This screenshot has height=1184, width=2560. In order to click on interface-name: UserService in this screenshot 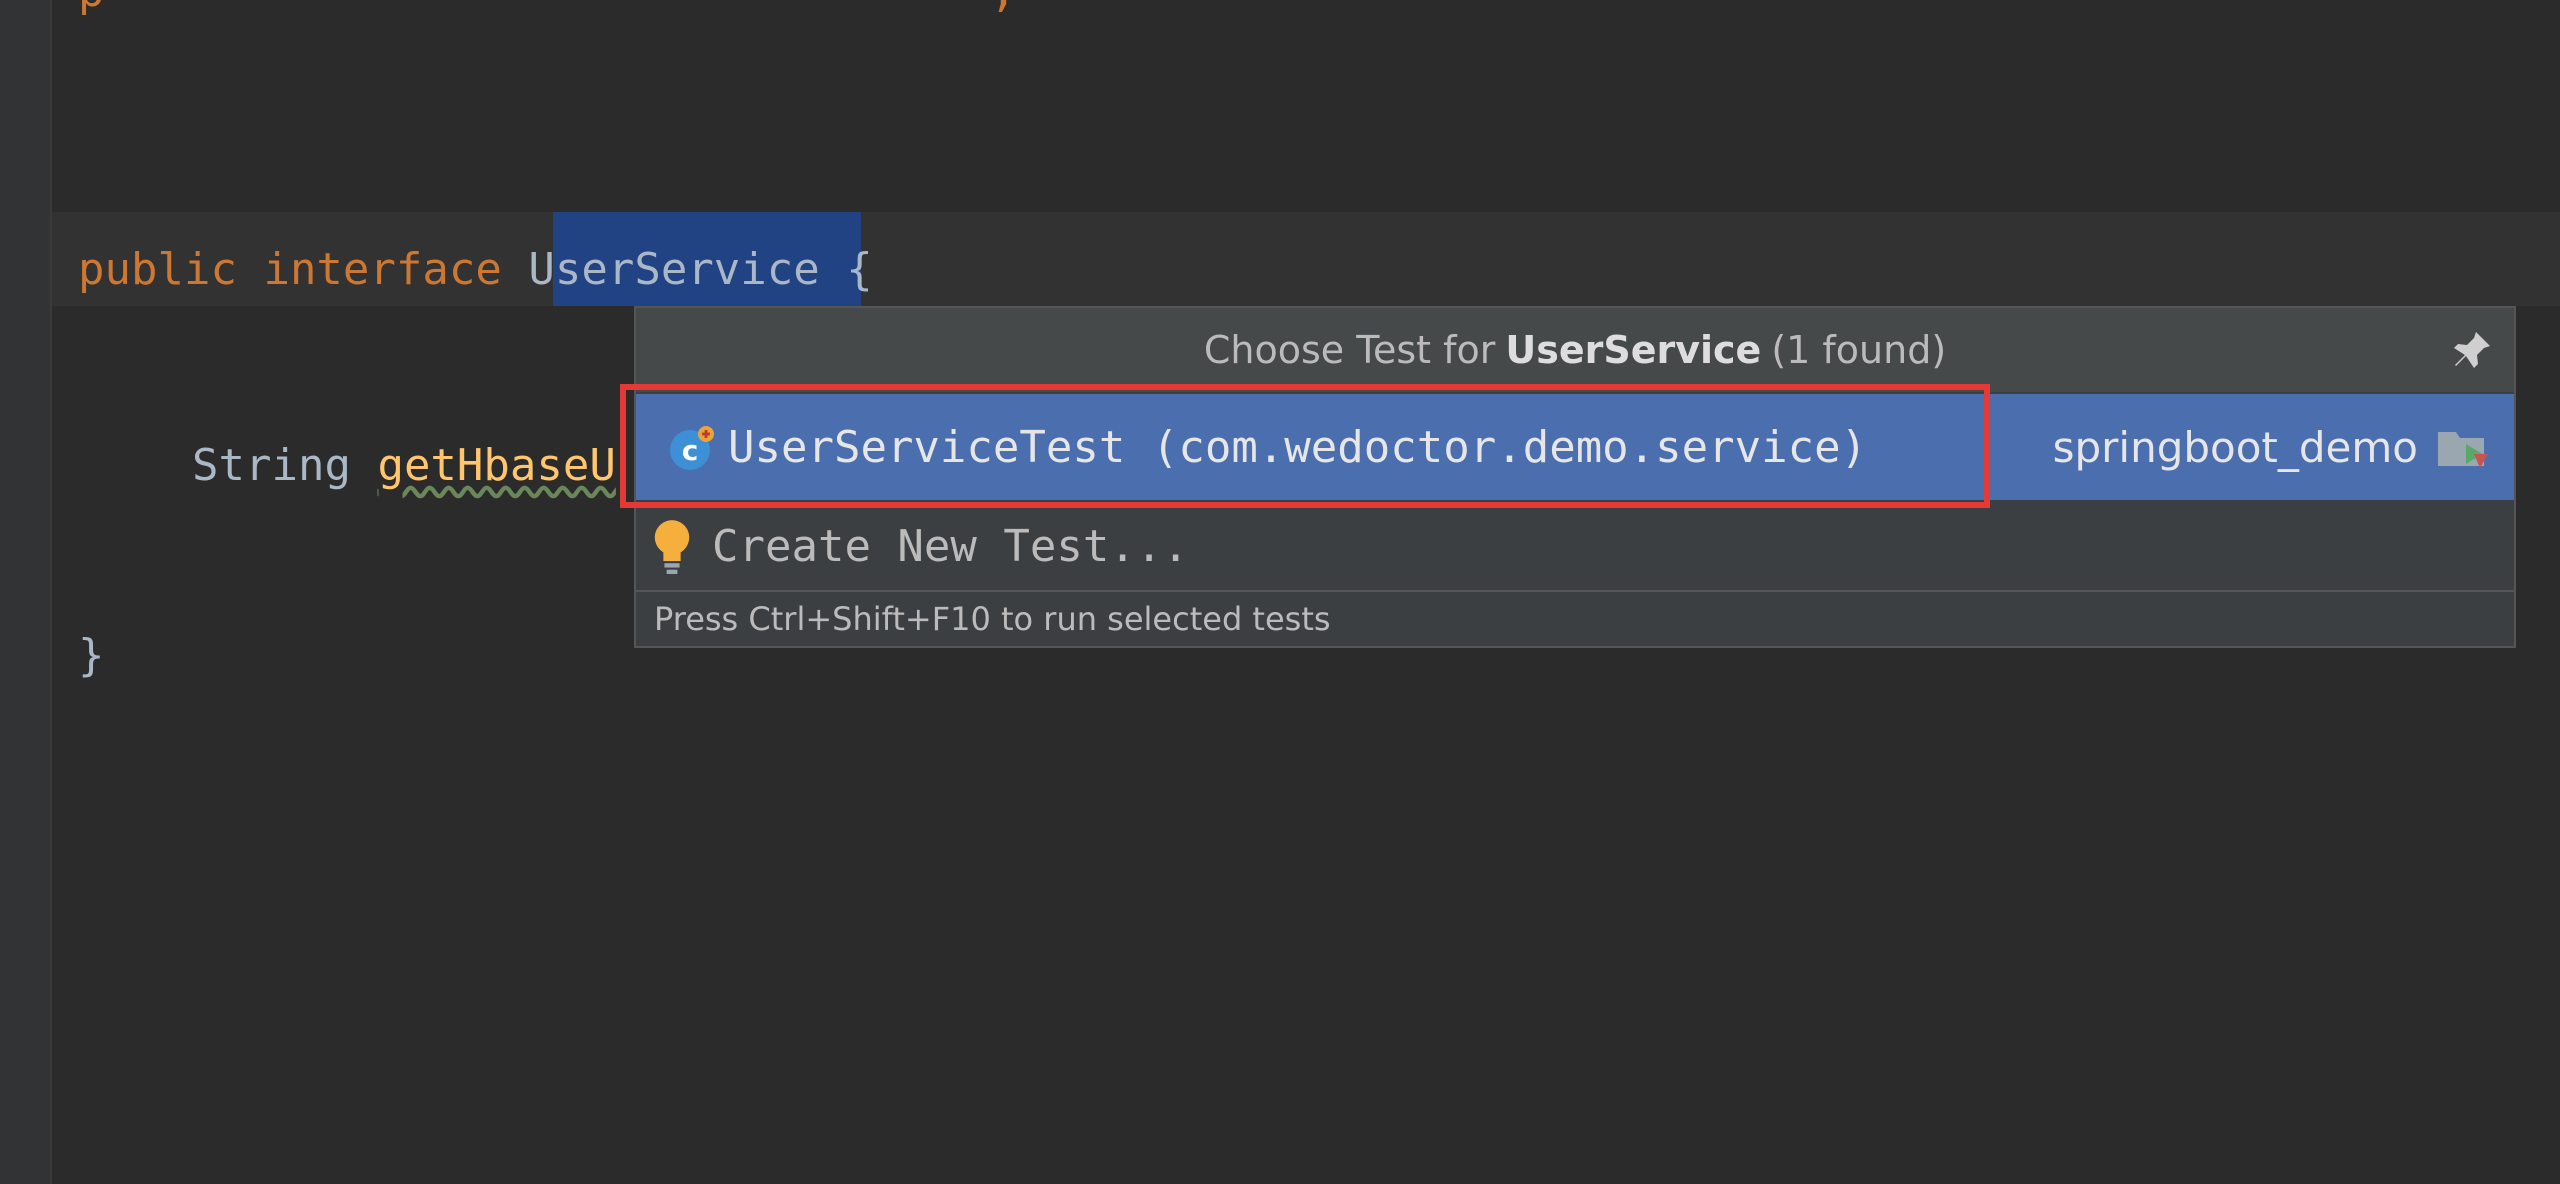, I will do `click(673, 269)`.